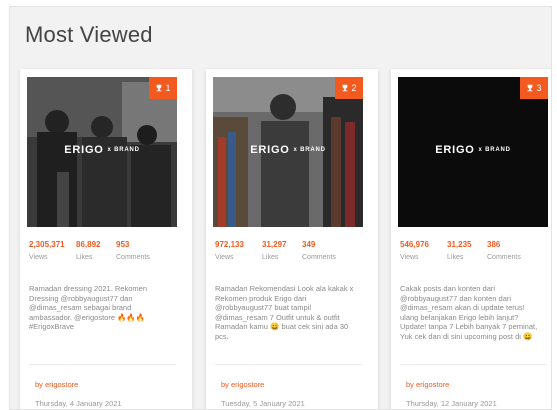 This screenshot has width=557, height=410. Describe the element at coordinates (349, 88) in the screenshot. I see `rank-badge: 2` at that location.